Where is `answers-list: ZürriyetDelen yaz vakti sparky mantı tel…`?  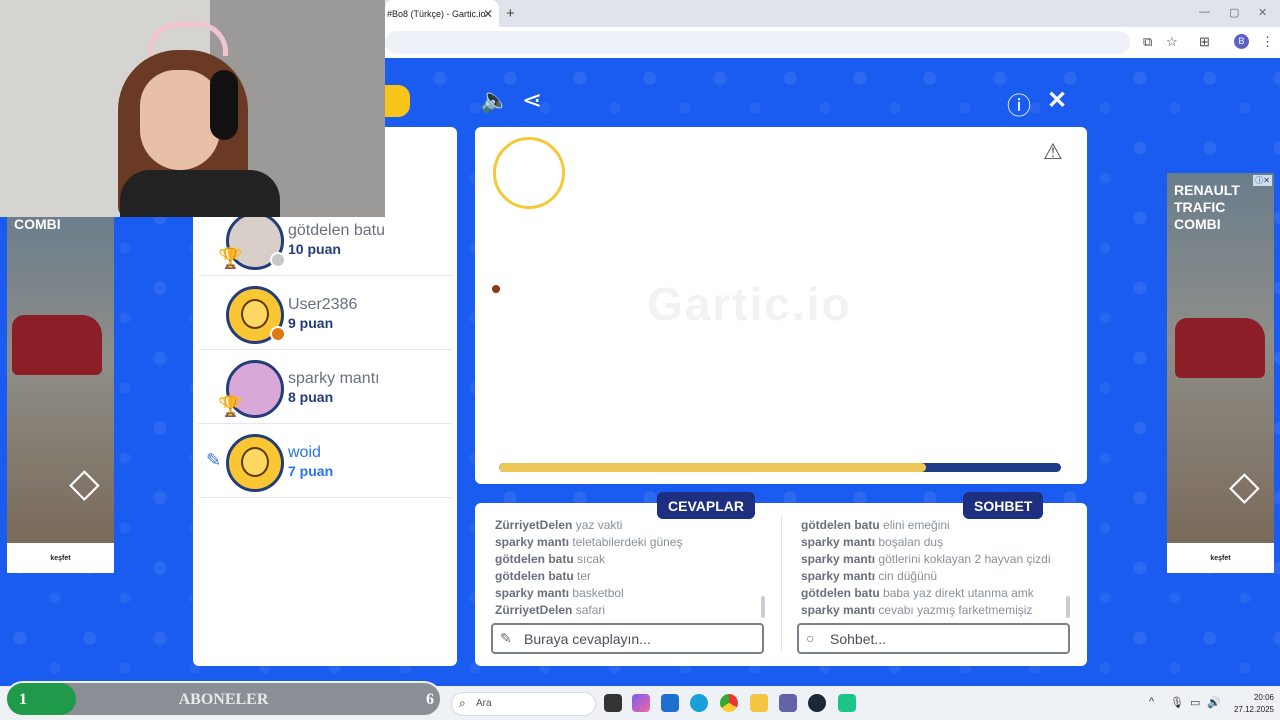
answers-list: ZürriyetDelen yaz vakti sparky mantı tel… is located at coordinates (630, 569).